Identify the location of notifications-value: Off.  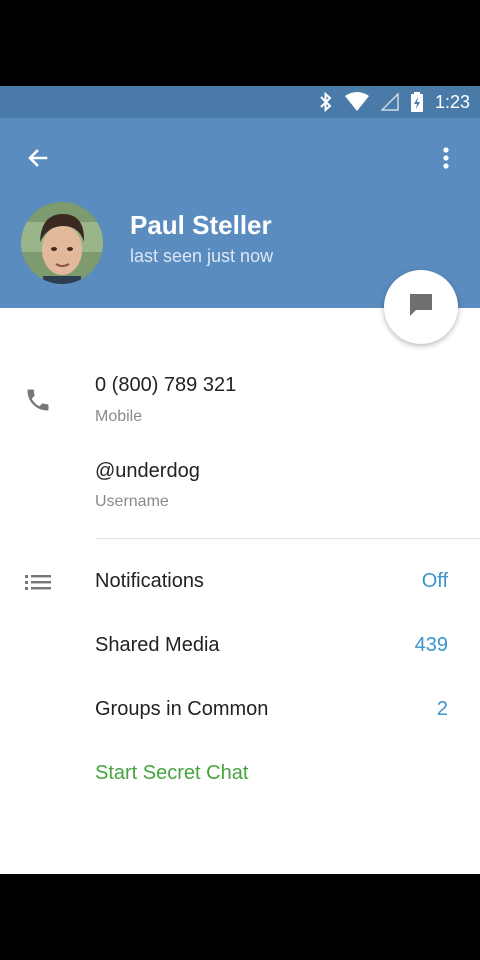
(434, 581).